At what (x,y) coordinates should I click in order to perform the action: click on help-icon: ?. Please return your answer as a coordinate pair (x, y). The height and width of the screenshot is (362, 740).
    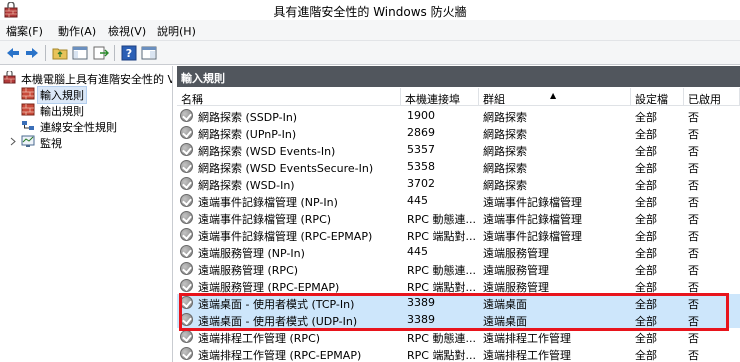
    Looking at the image, I should click on (129, 53).